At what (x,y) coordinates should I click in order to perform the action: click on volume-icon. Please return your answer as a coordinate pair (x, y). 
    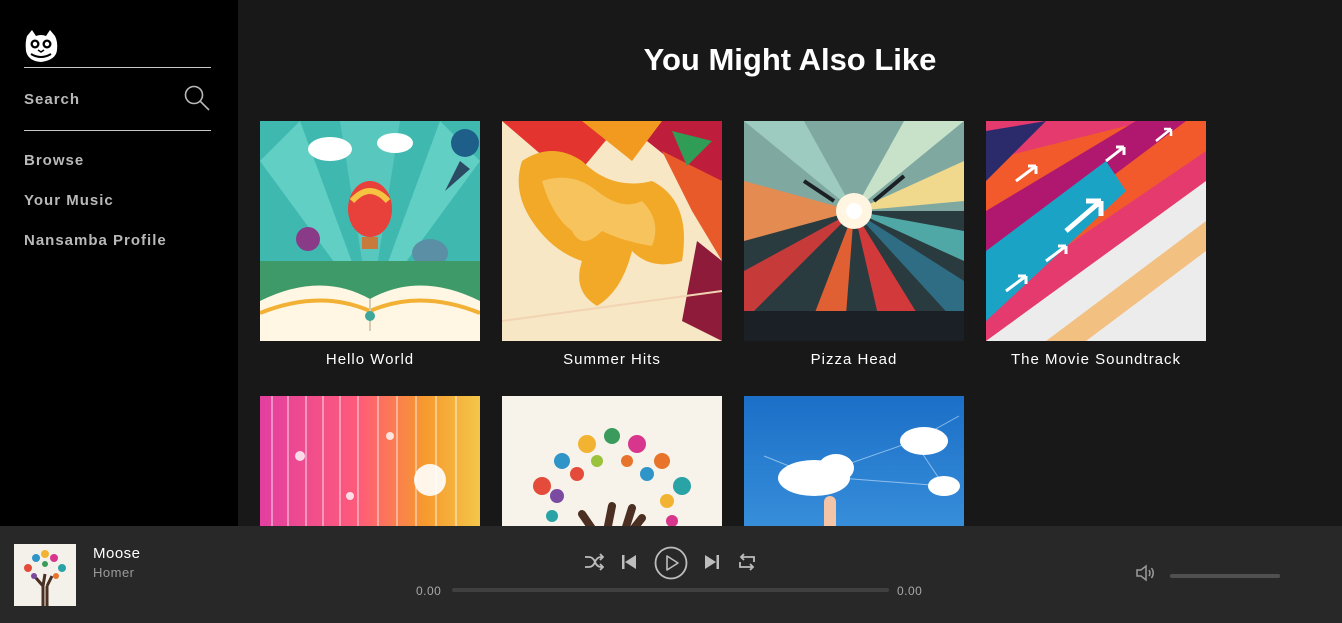
    Looking at the image, I should click on (1146, 573).